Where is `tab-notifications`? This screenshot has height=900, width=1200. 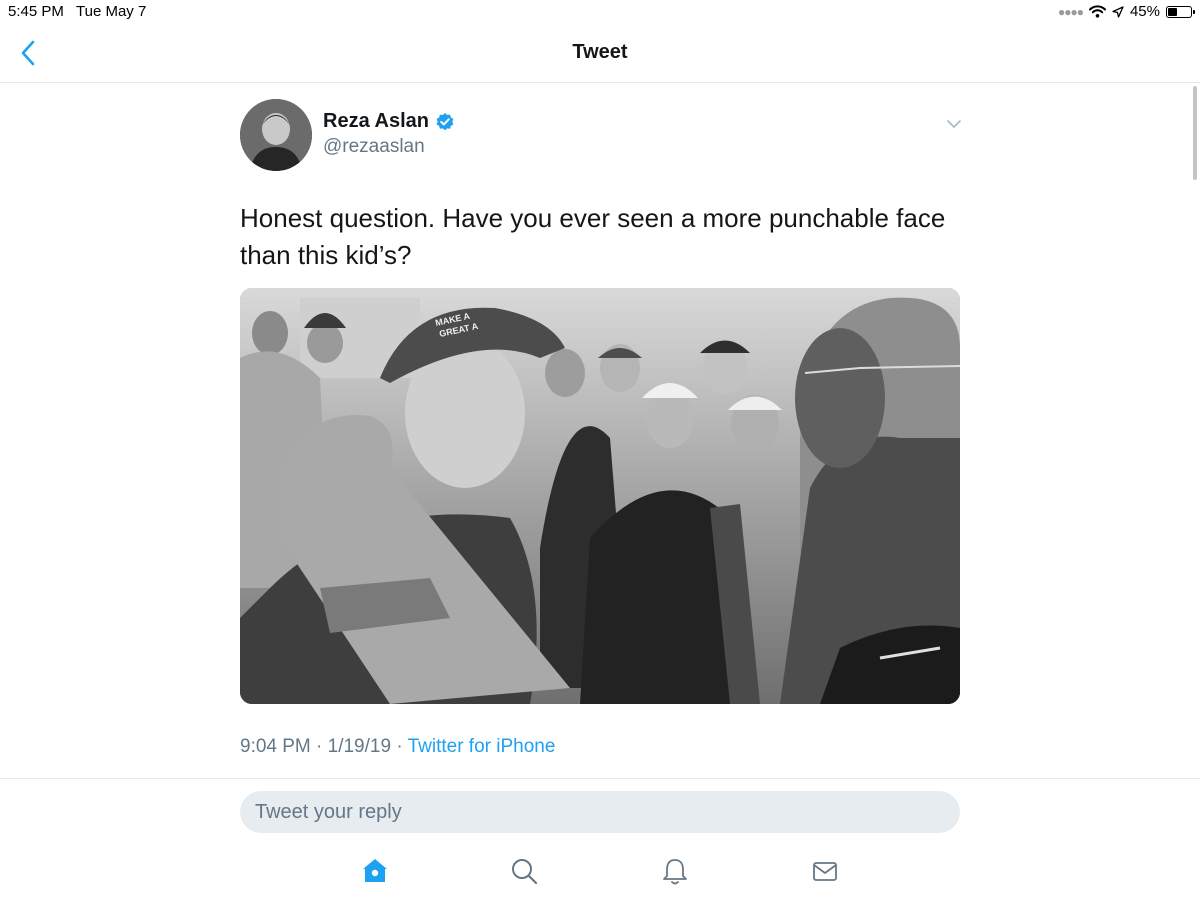 tab-notifications is located at coordinates (675, 871).